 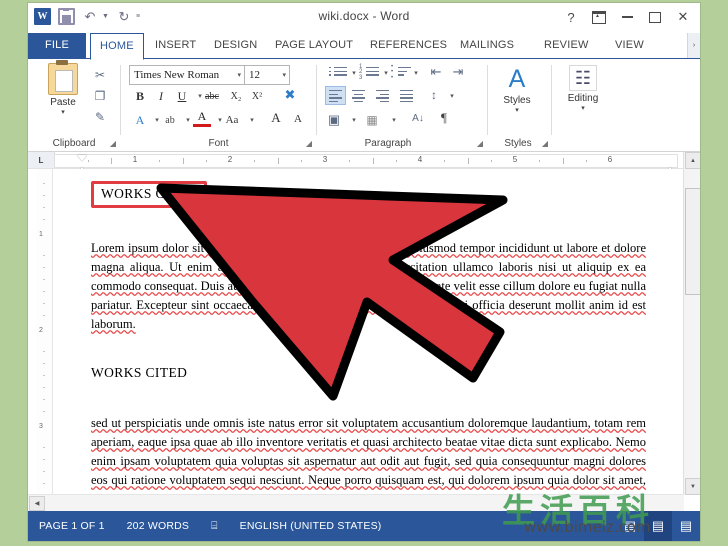 I want to click on borders-icon: ▦, so click(x=372, y=120).